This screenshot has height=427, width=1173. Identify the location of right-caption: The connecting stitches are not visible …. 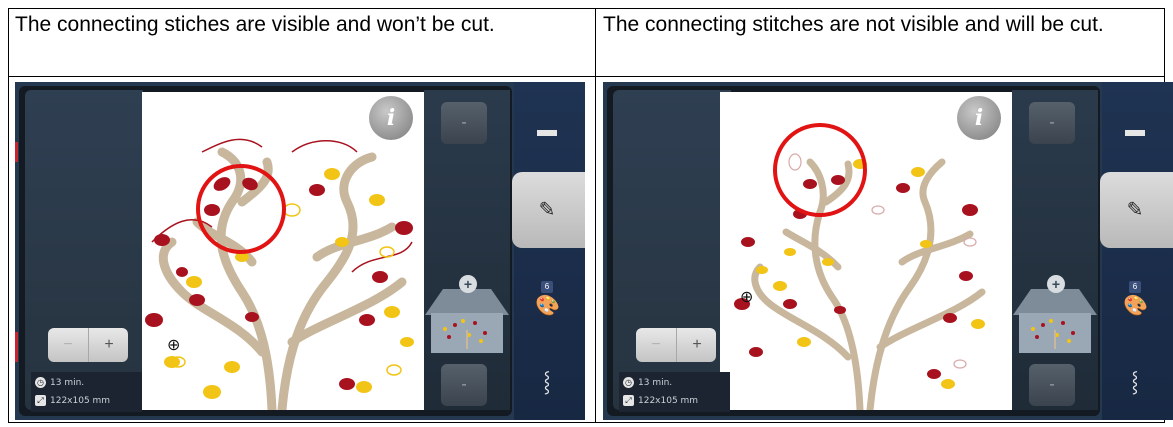
(853, 24).